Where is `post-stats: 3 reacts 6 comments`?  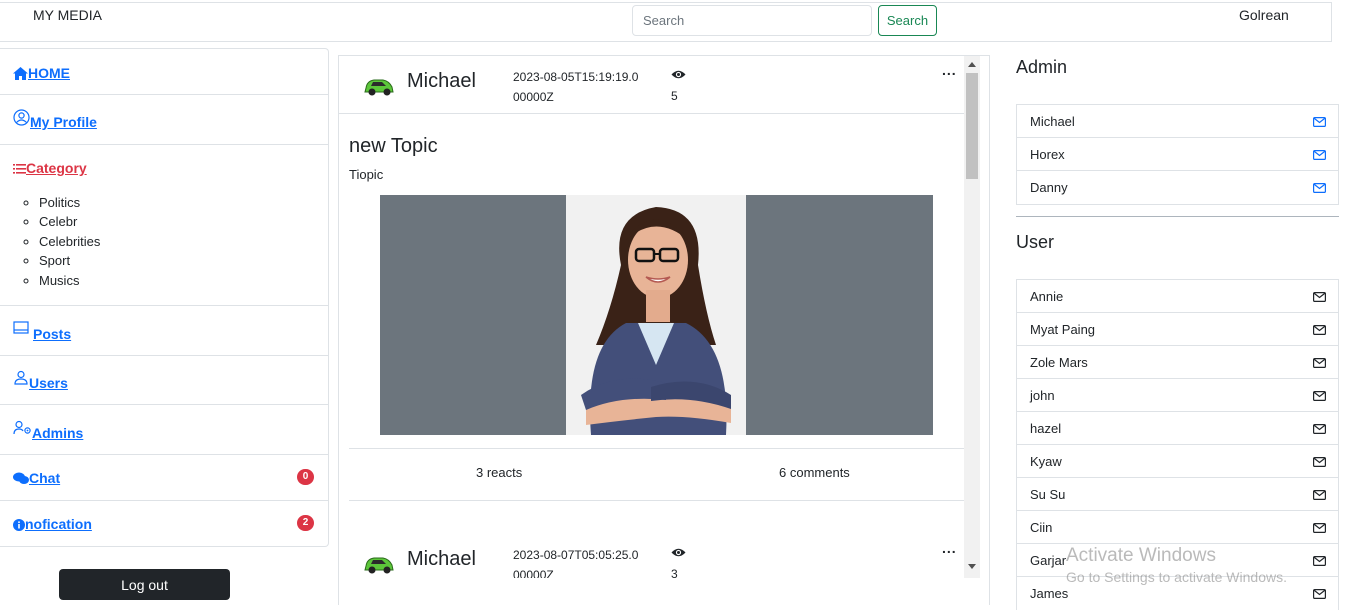 post-stats: 3 reacts 6 comments is located at coordinates (657, 474).